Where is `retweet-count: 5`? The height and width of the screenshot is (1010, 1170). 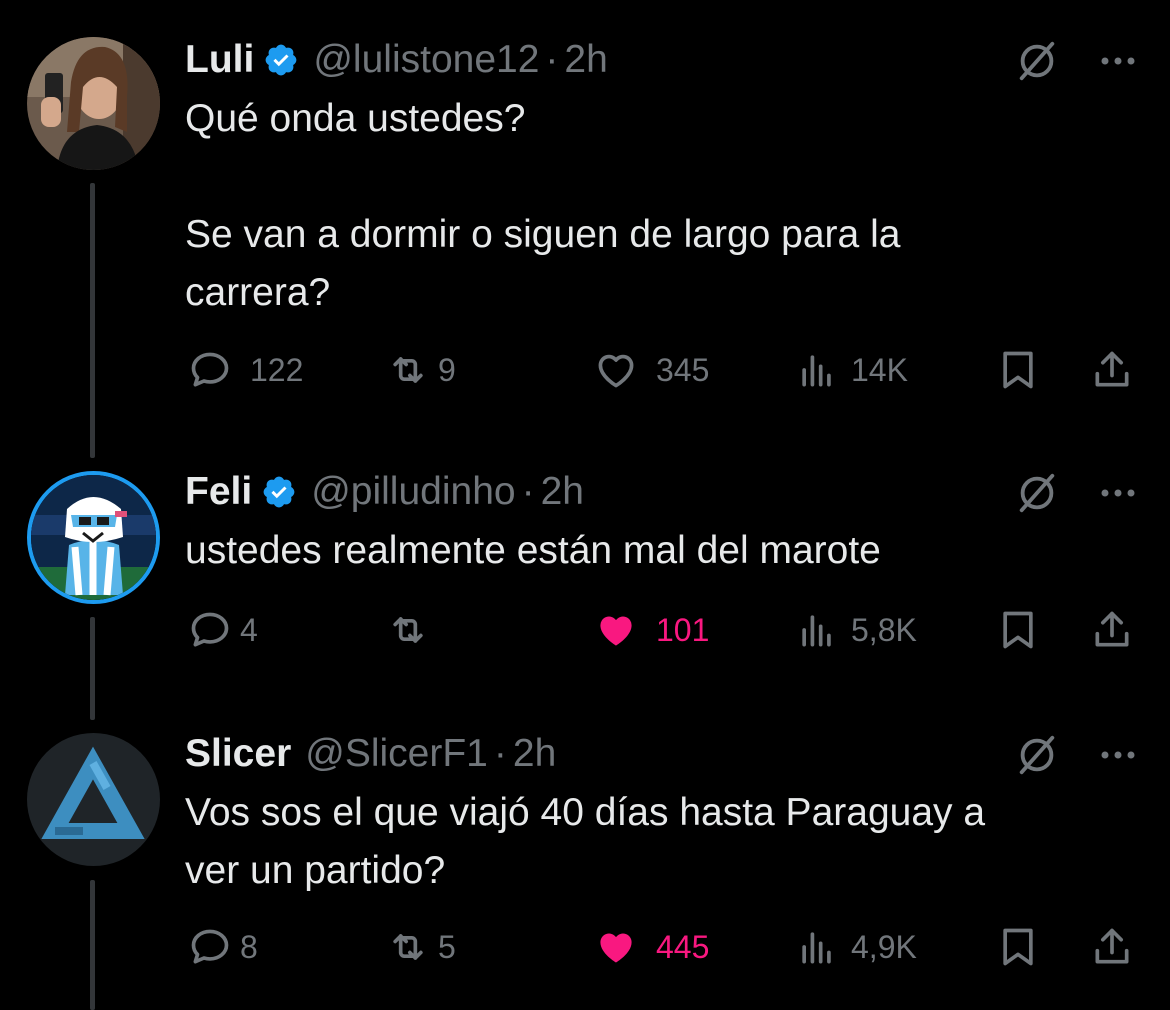 retweet-count: 5 is located at coordinates (447, 946).